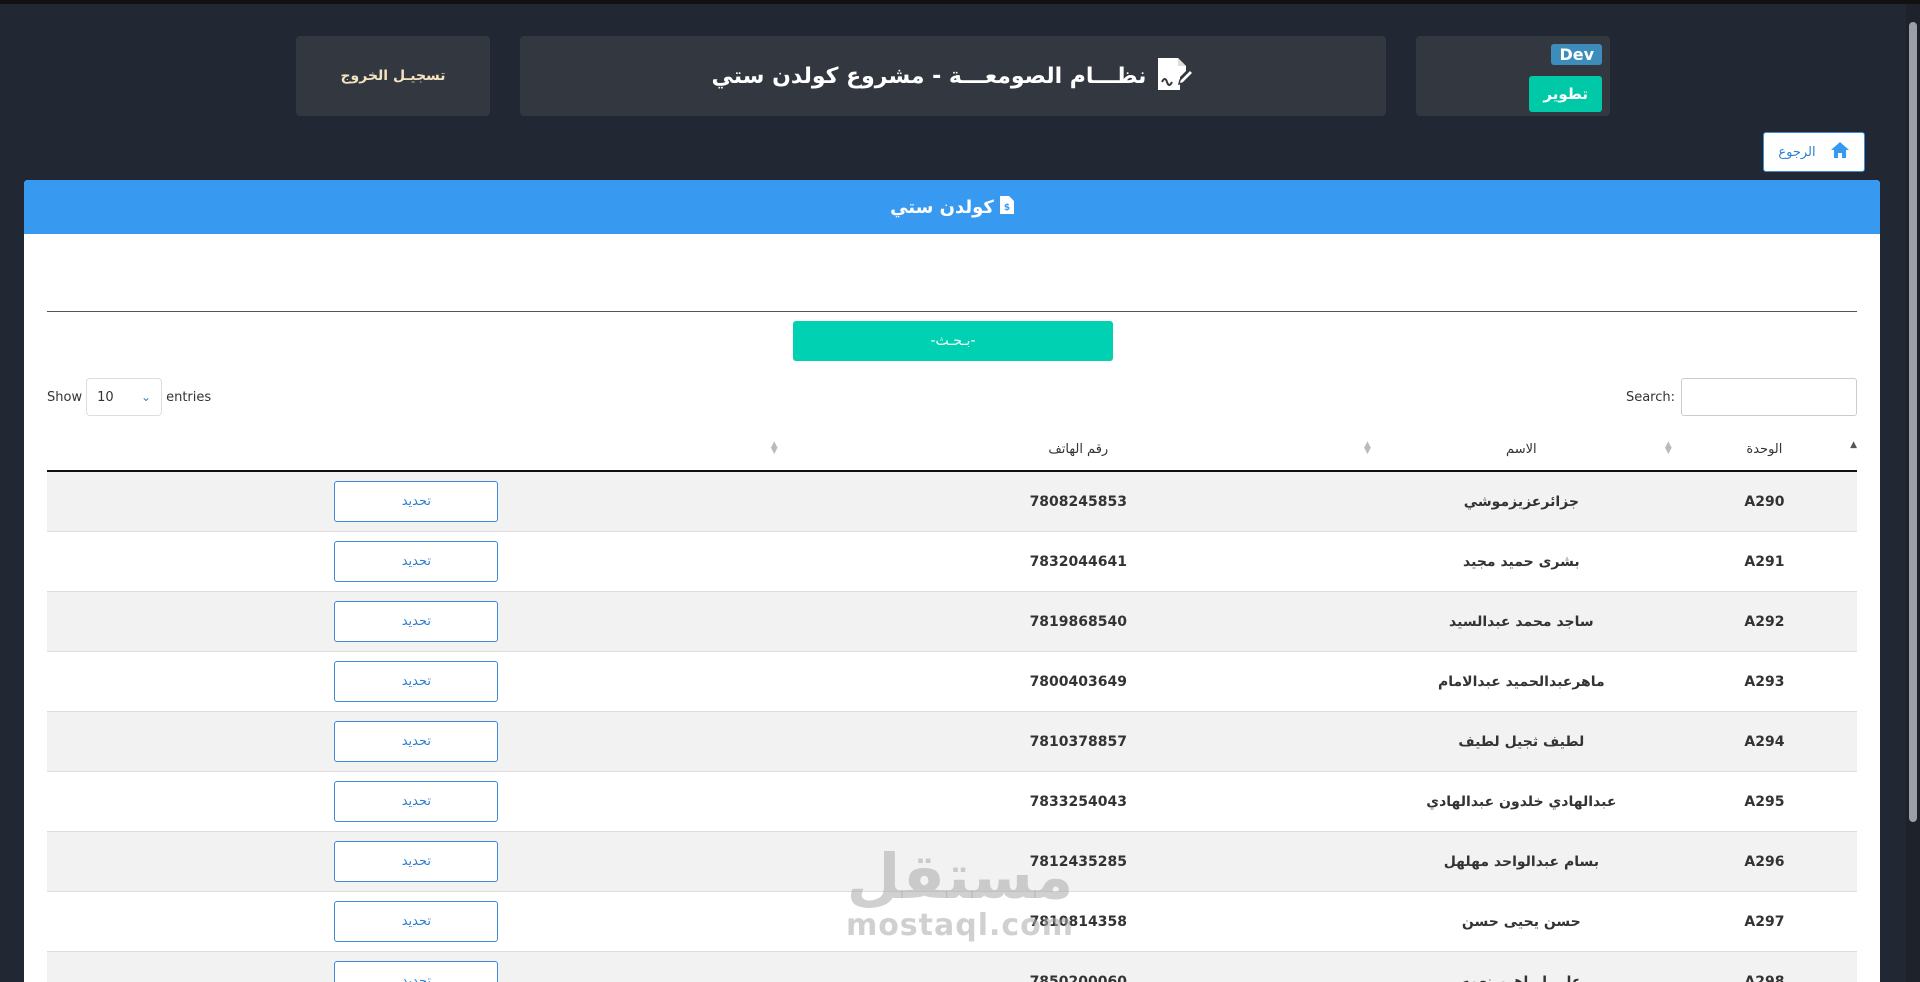 The width and height of the screenshot is (1920, 982). I want to click on phone-cell: 7832044641, so click(1078, 561).